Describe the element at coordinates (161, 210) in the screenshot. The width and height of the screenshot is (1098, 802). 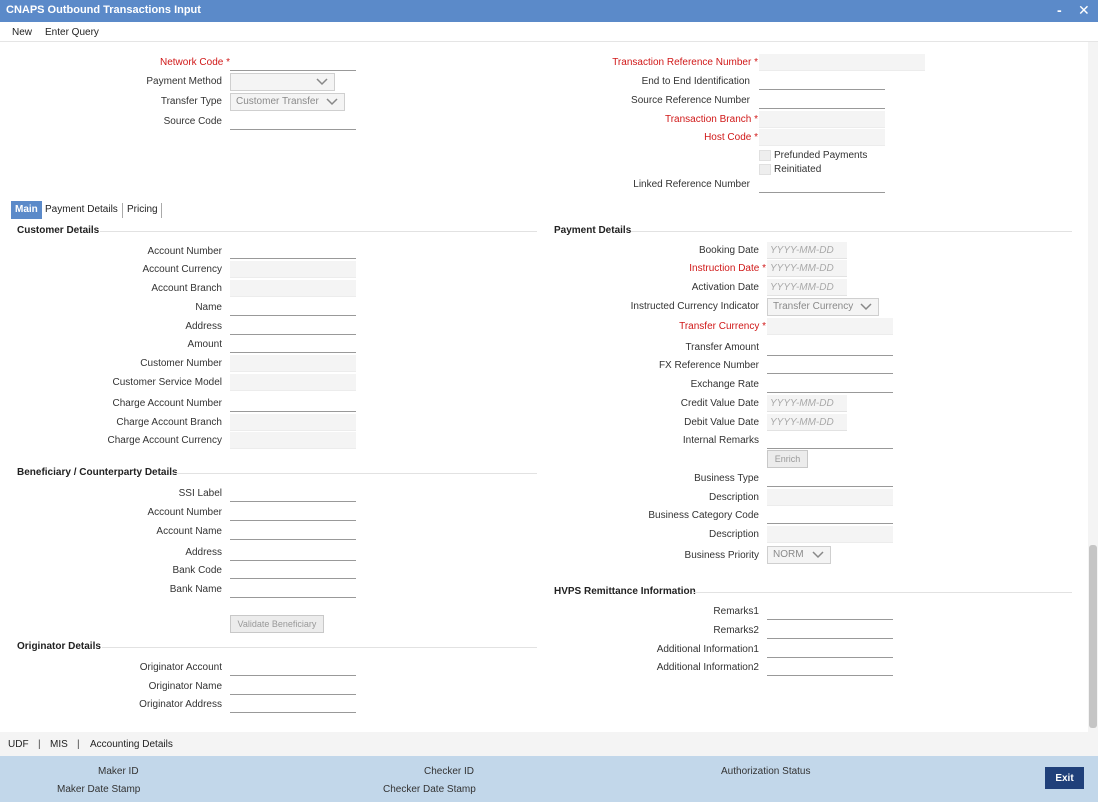
I see `tab-separator` at that location.